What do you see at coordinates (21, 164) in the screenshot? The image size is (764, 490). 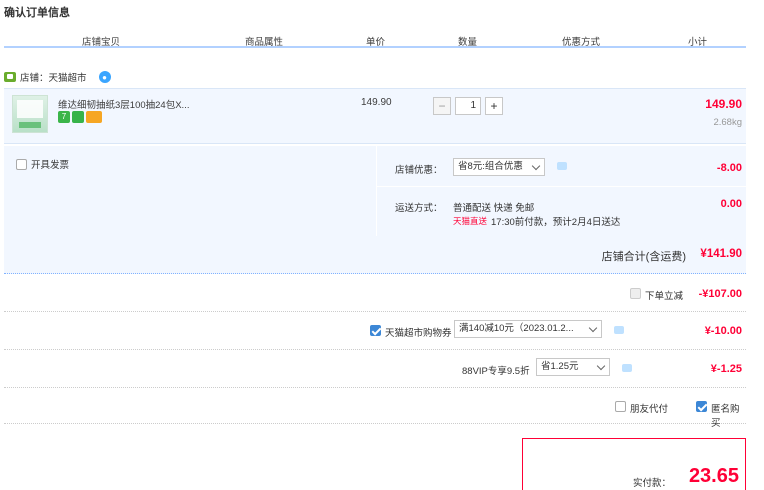 I see `invoice-checkbox` at bounding box center [21, 164].